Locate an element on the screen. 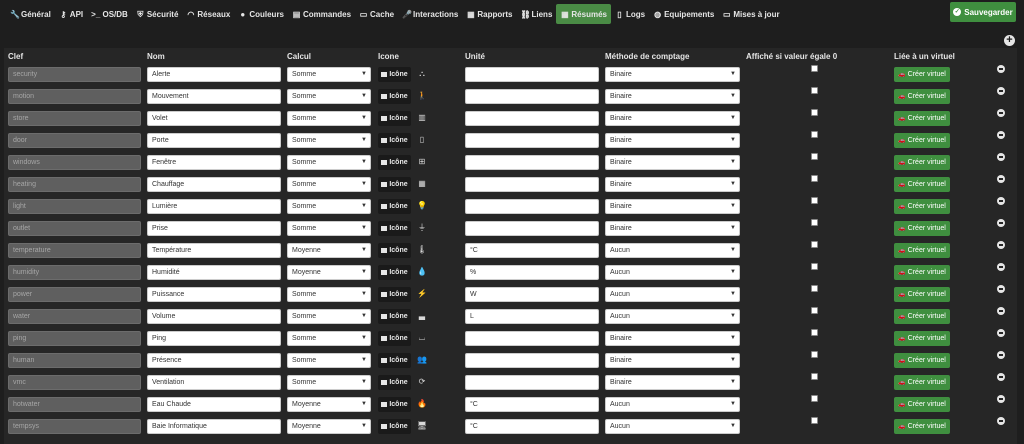  tab-0: 🔧 Général is located at coordinates (30, 14).